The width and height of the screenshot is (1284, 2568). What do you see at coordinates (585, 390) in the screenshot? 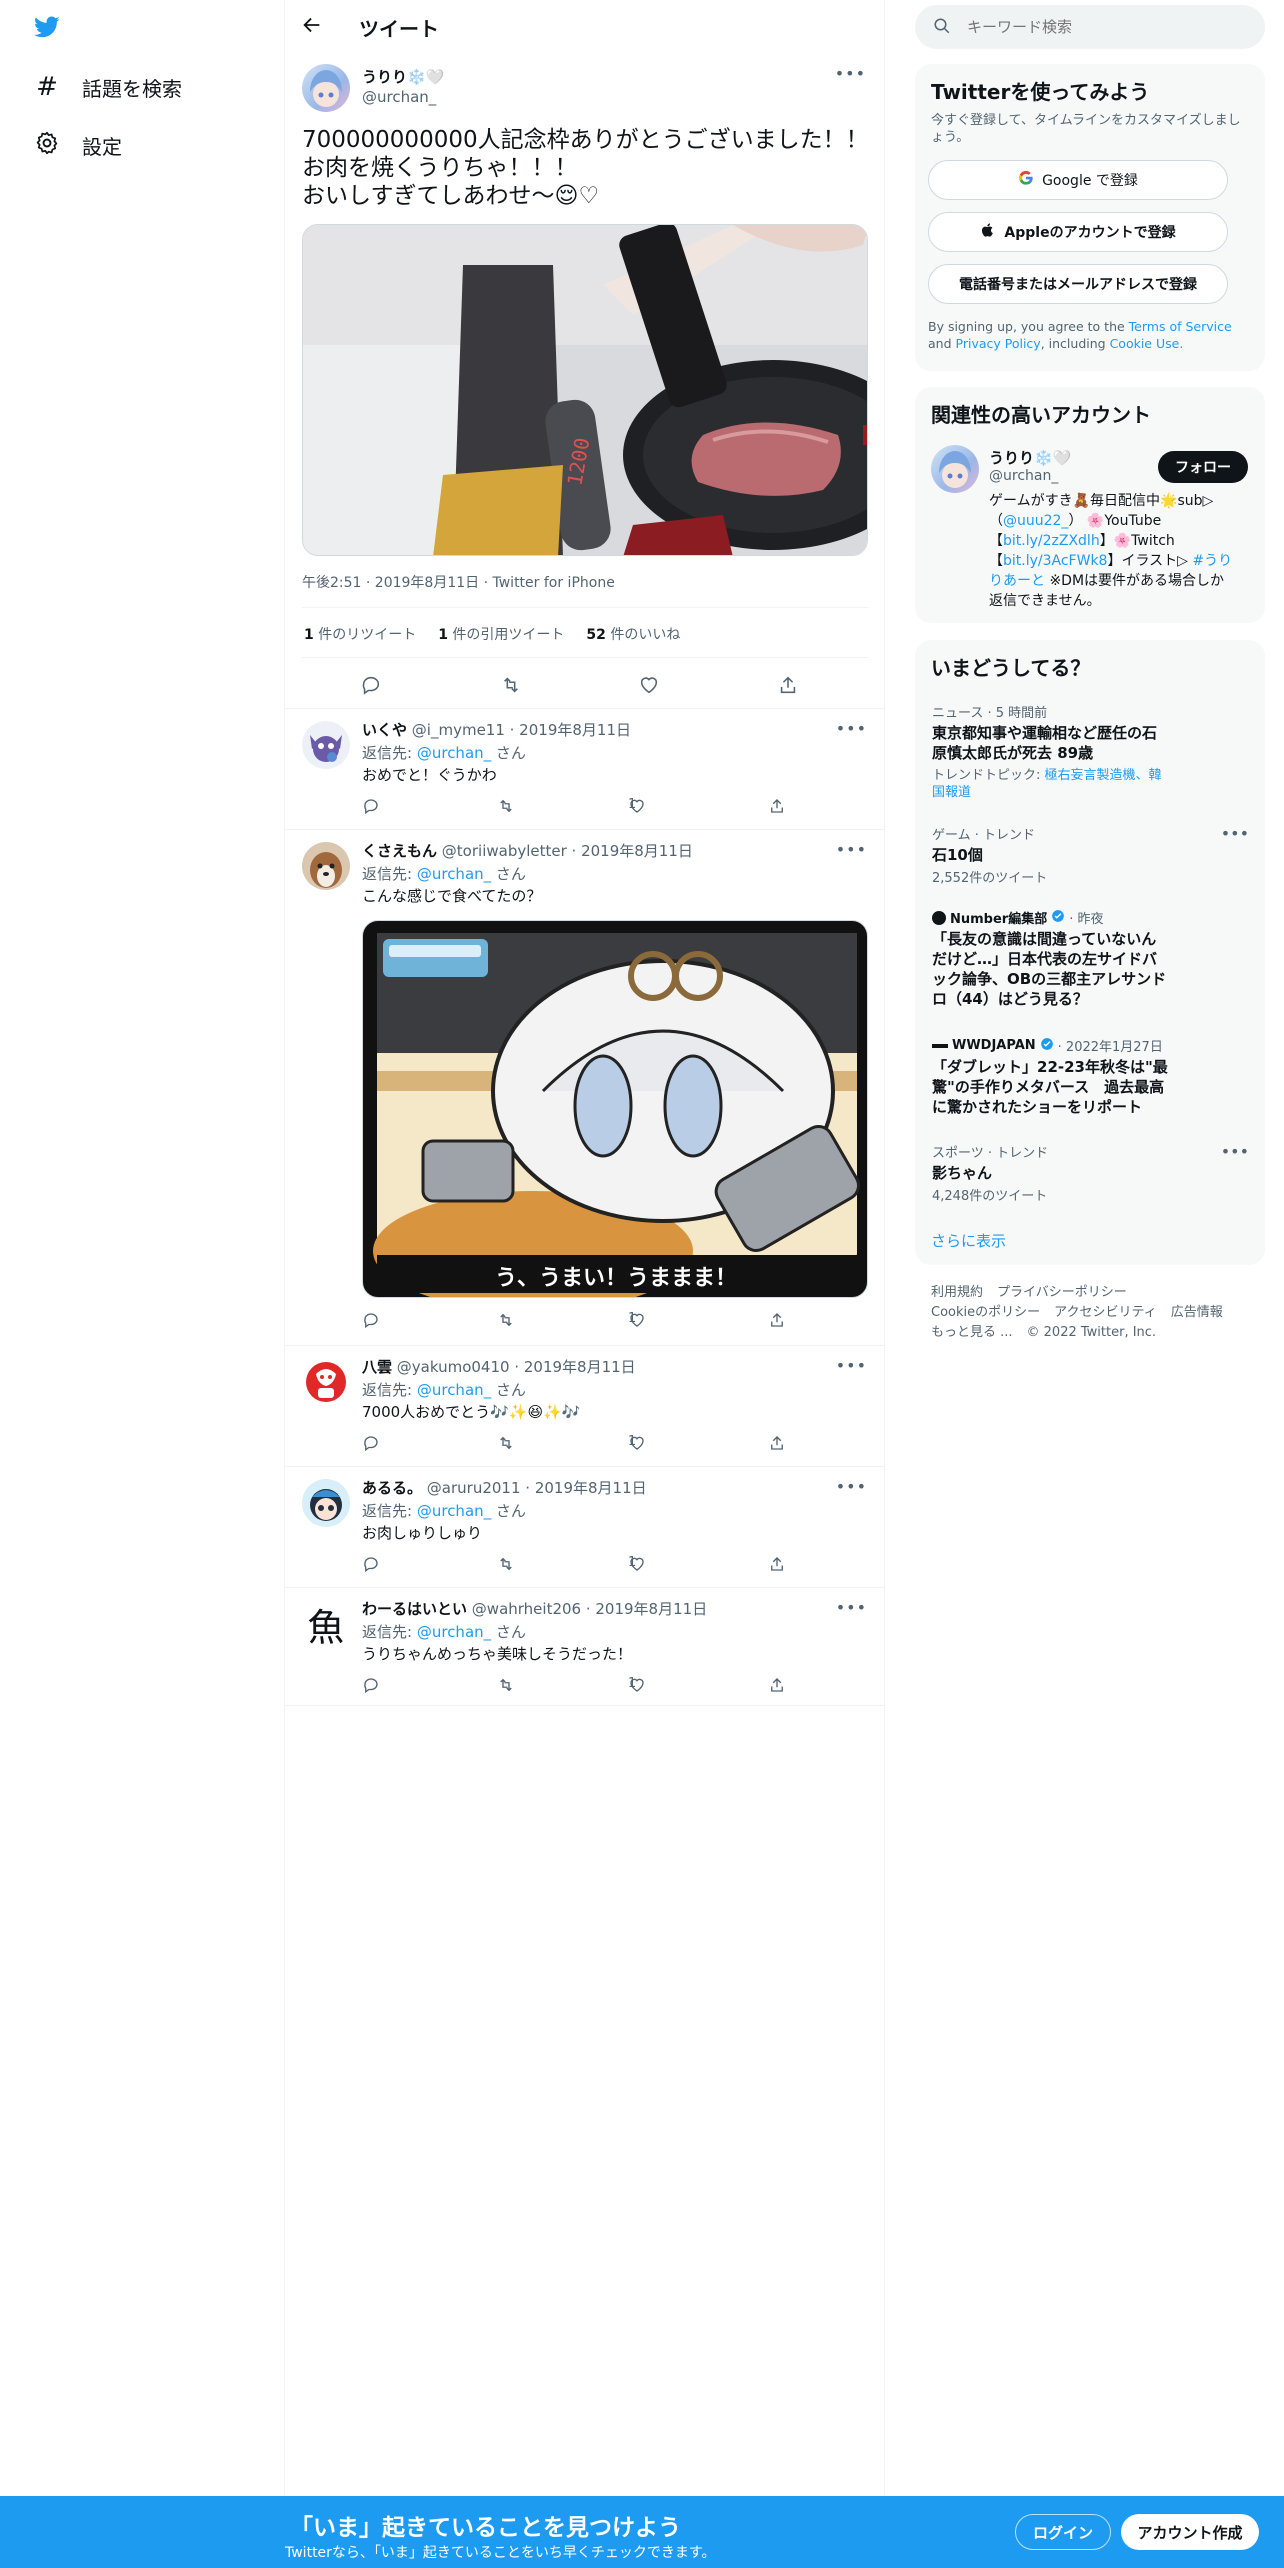
I see `tweet-photo: 1200` at bounding box center [585, 390].